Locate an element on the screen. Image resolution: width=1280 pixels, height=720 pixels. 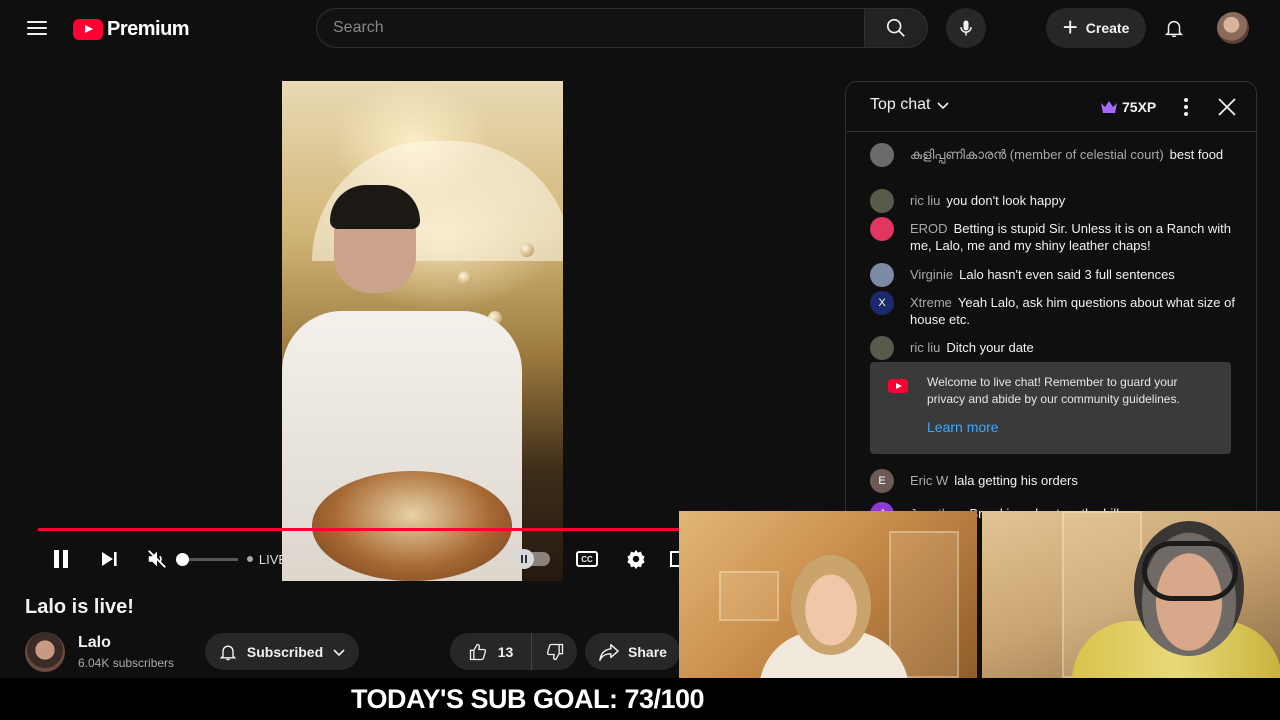
live-indicator: LIVE is located at coordinates (267, 559).